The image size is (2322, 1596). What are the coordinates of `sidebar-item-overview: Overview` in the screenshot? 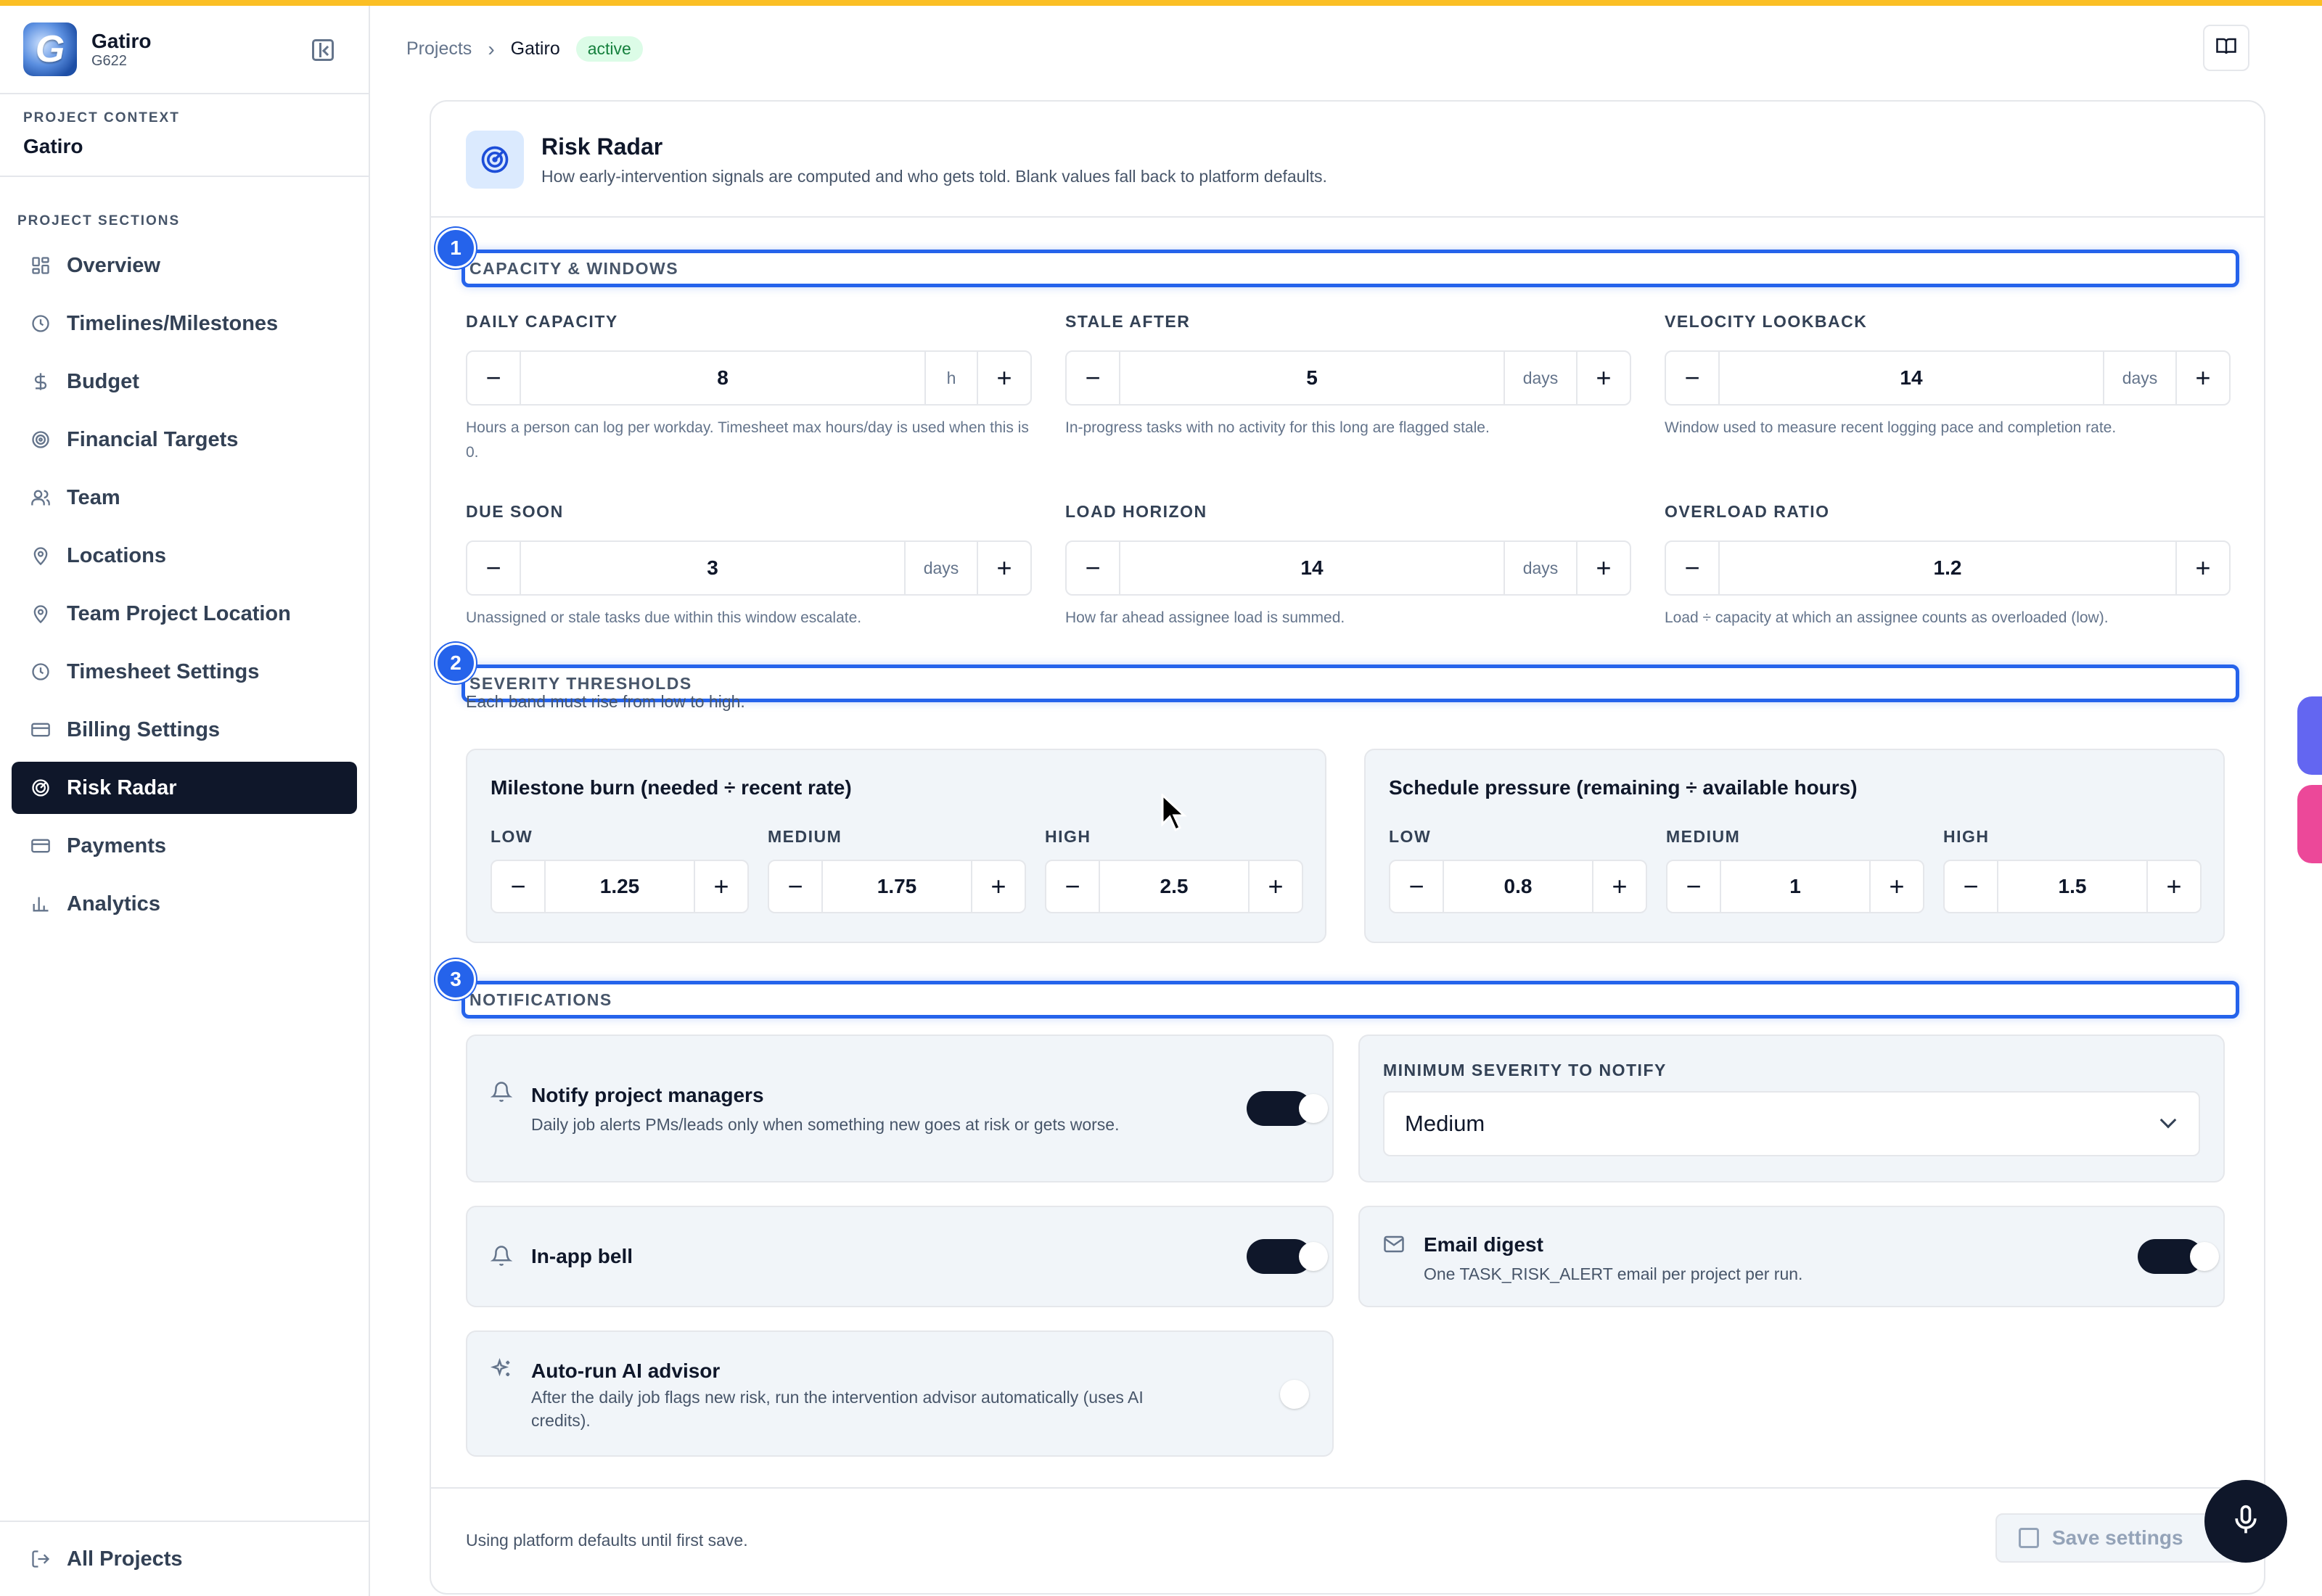 It's located at (184, 265).